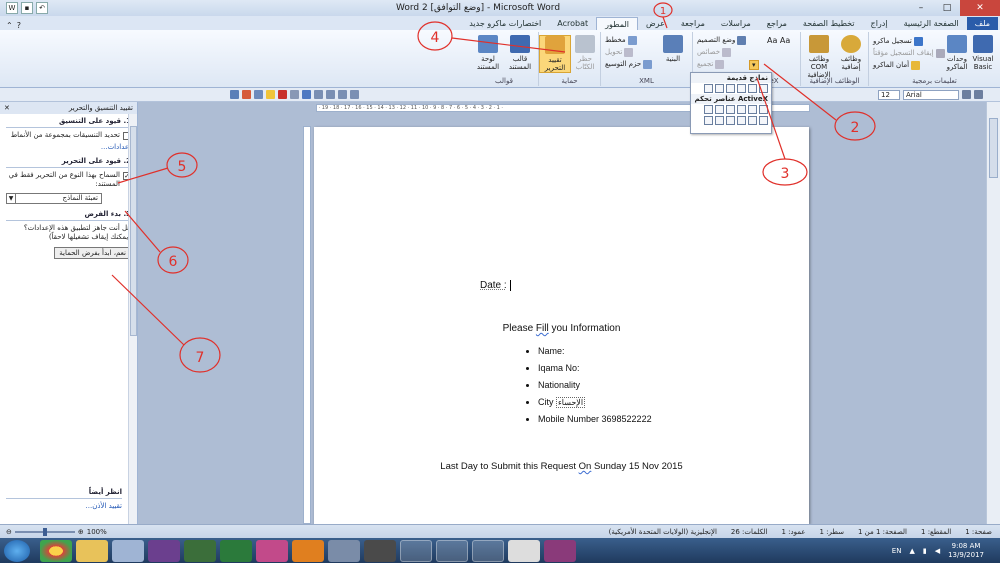 The height and width of the screenshot is (563, 1000). What do you see at coordinates (164, 550) in the screenshot?
I see `winrar-icon` at bounding box center [164, 550].